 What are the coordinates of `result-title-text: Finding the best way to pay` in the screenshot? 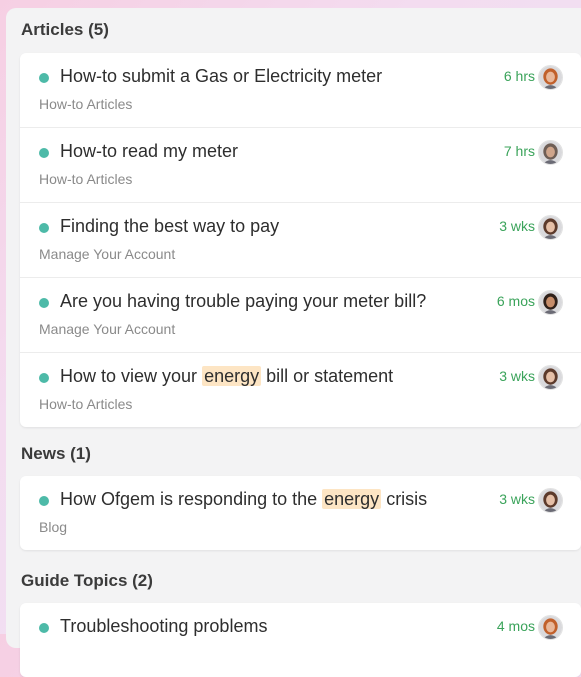 It's located at (170, 226).